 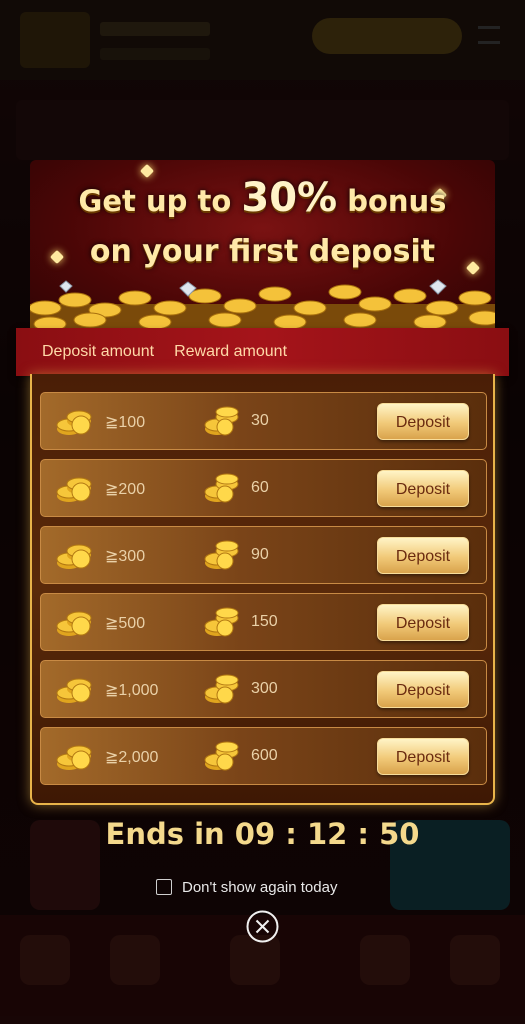 I want to click on close-icon, so click(x=262, y=926).